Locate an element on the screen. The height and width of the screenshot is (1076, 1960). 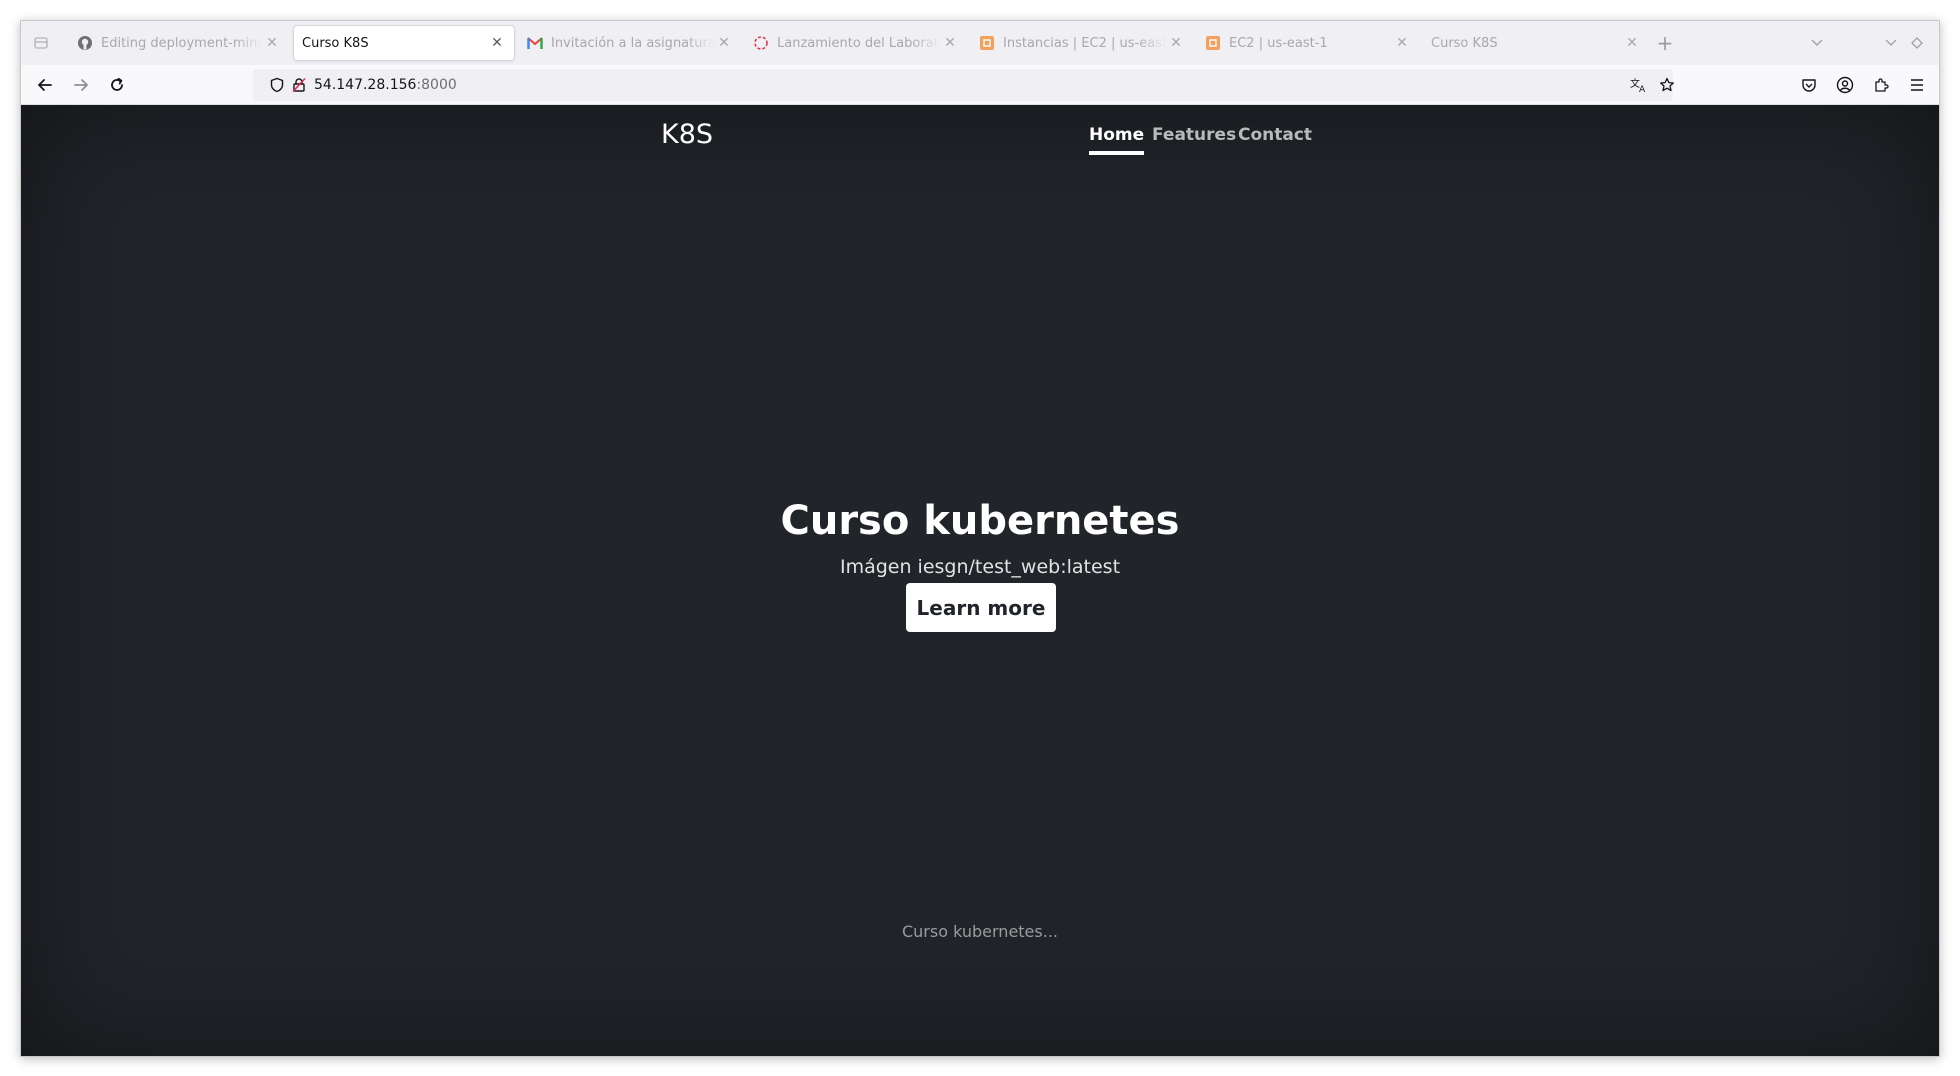
learn-more-button: Learn more is located at coordinates (981, 607).